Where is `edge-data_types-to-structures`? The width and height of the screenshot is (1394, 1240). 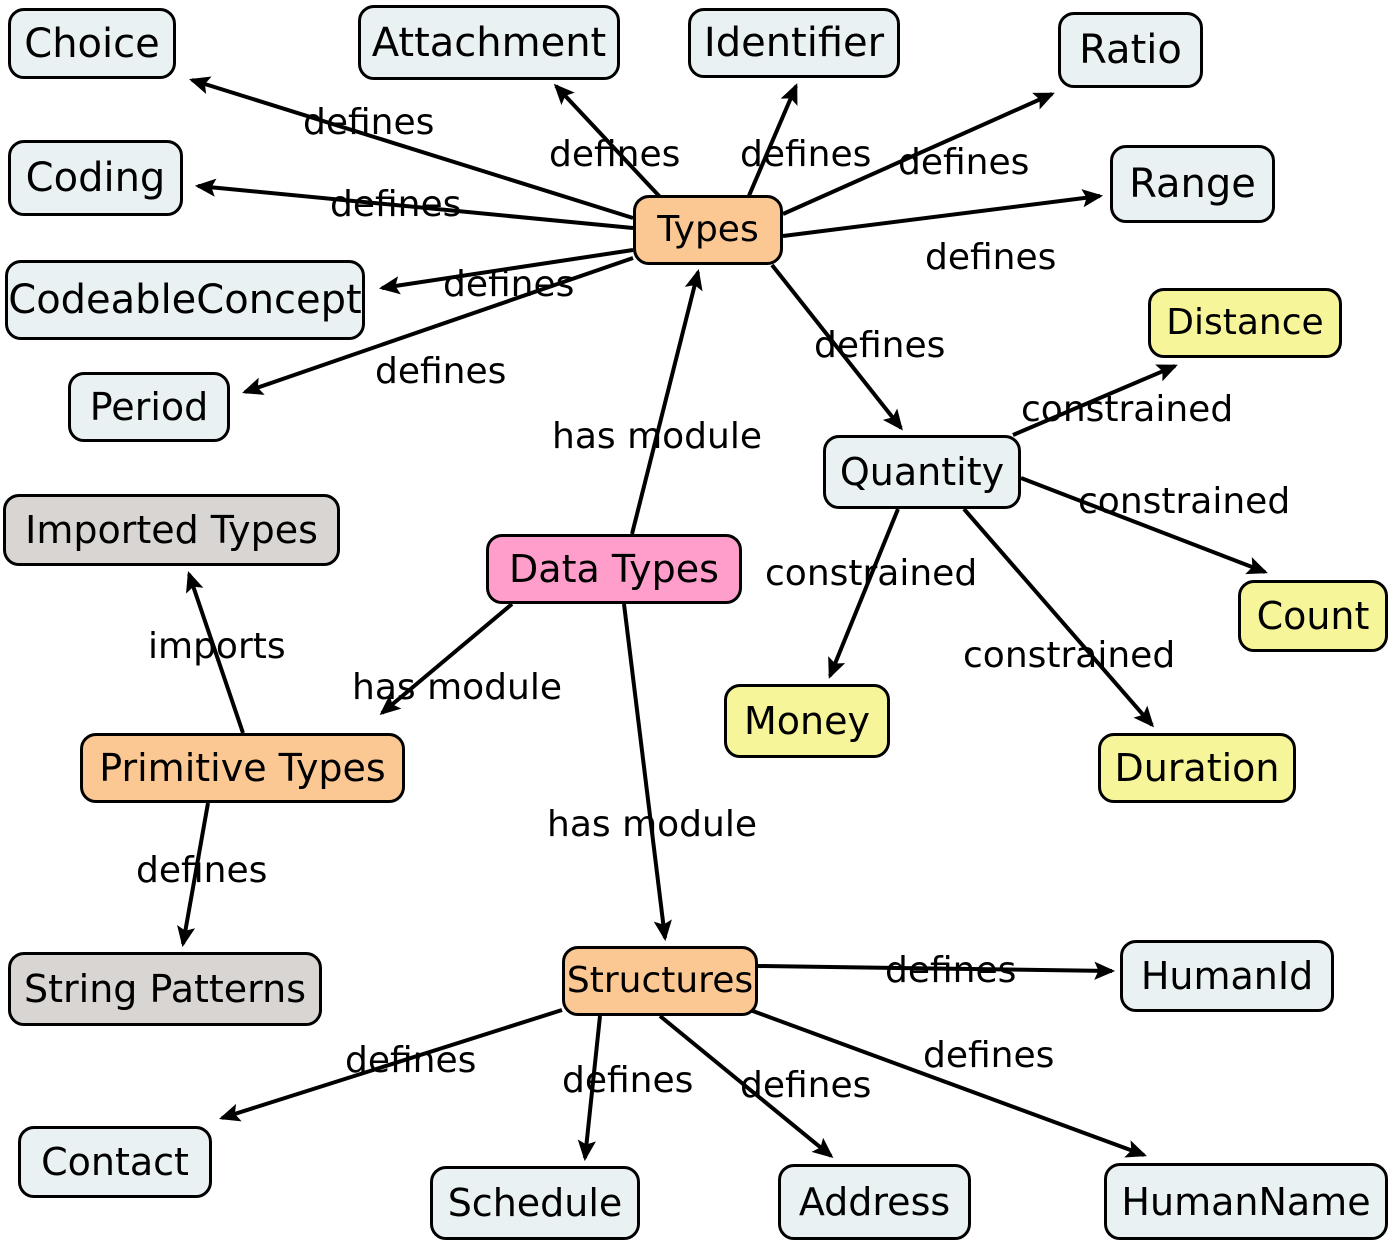
edge-data_types-to-structures is located at coordinates (647, 772).